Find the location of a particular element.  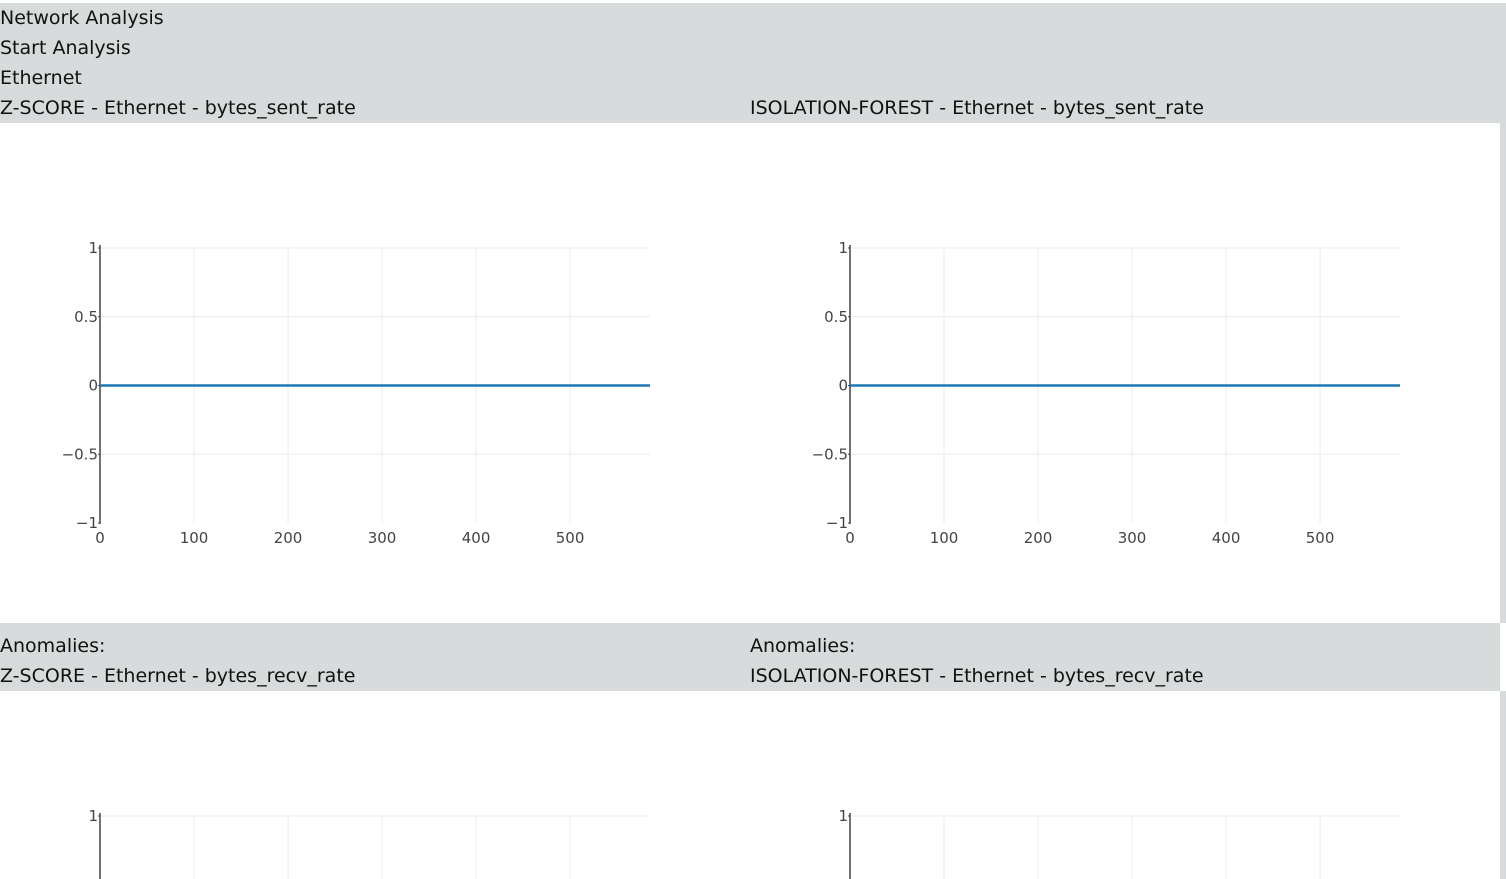

chart-iforest-sent-svg: 10.50−0.5−10 100 200 300 400 500 is located at coordinates (1106, 393).